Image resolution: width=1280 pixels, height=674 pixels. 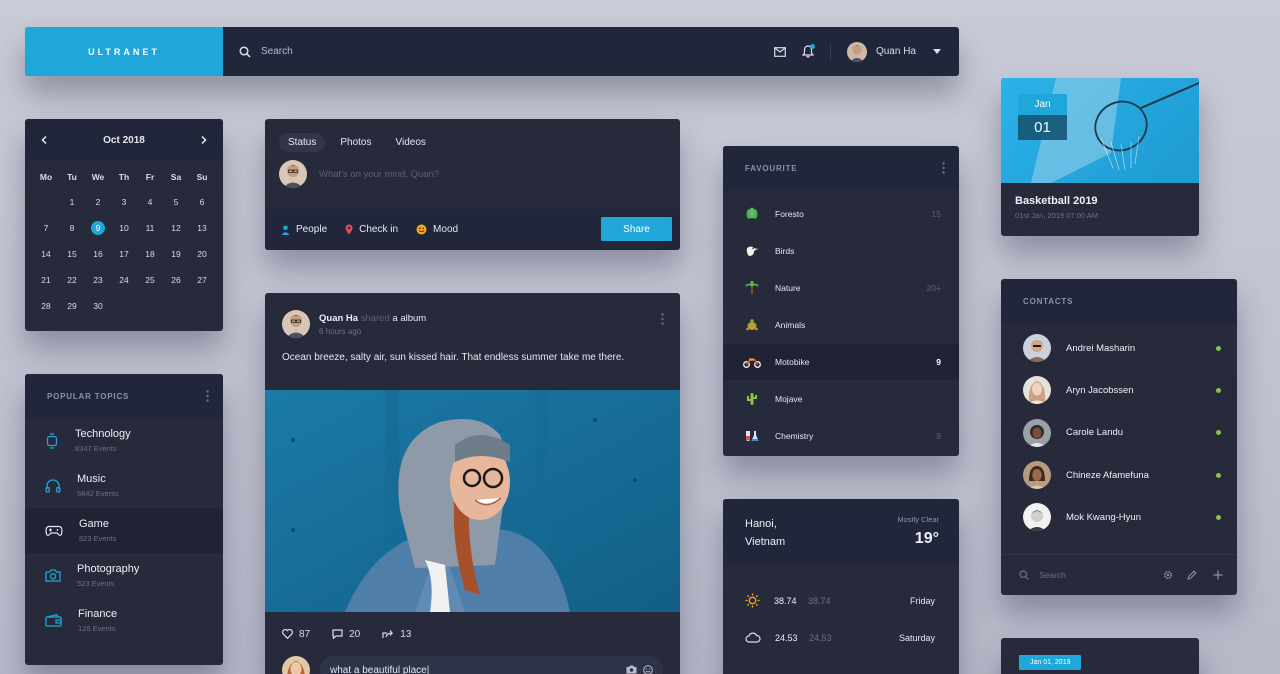 What do you see at coordinates (361, 51) in the screenshot?
I see `search-input` at bounding box center [361, 51].